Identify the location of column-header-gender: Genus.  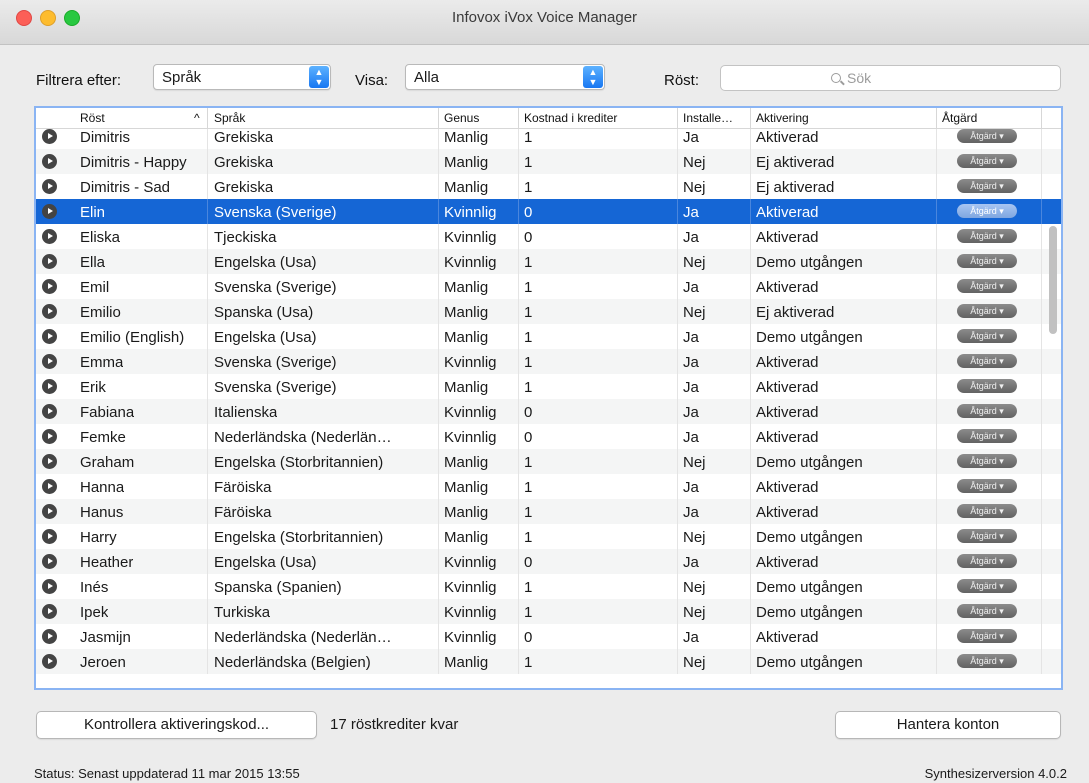
(461, 118).